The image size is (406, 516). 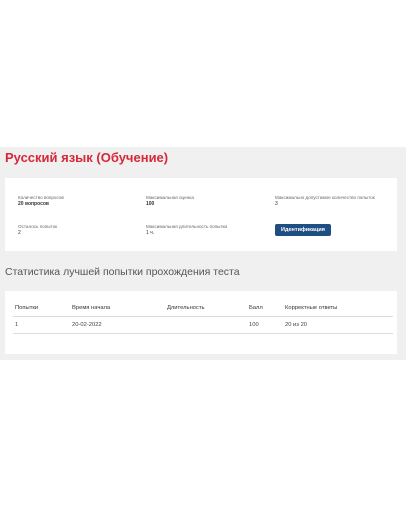 What do you see at coordinates (27, 308) in the screenshot?
I see `column-header-attempts: Попытки` at bounding box center [27, 308].